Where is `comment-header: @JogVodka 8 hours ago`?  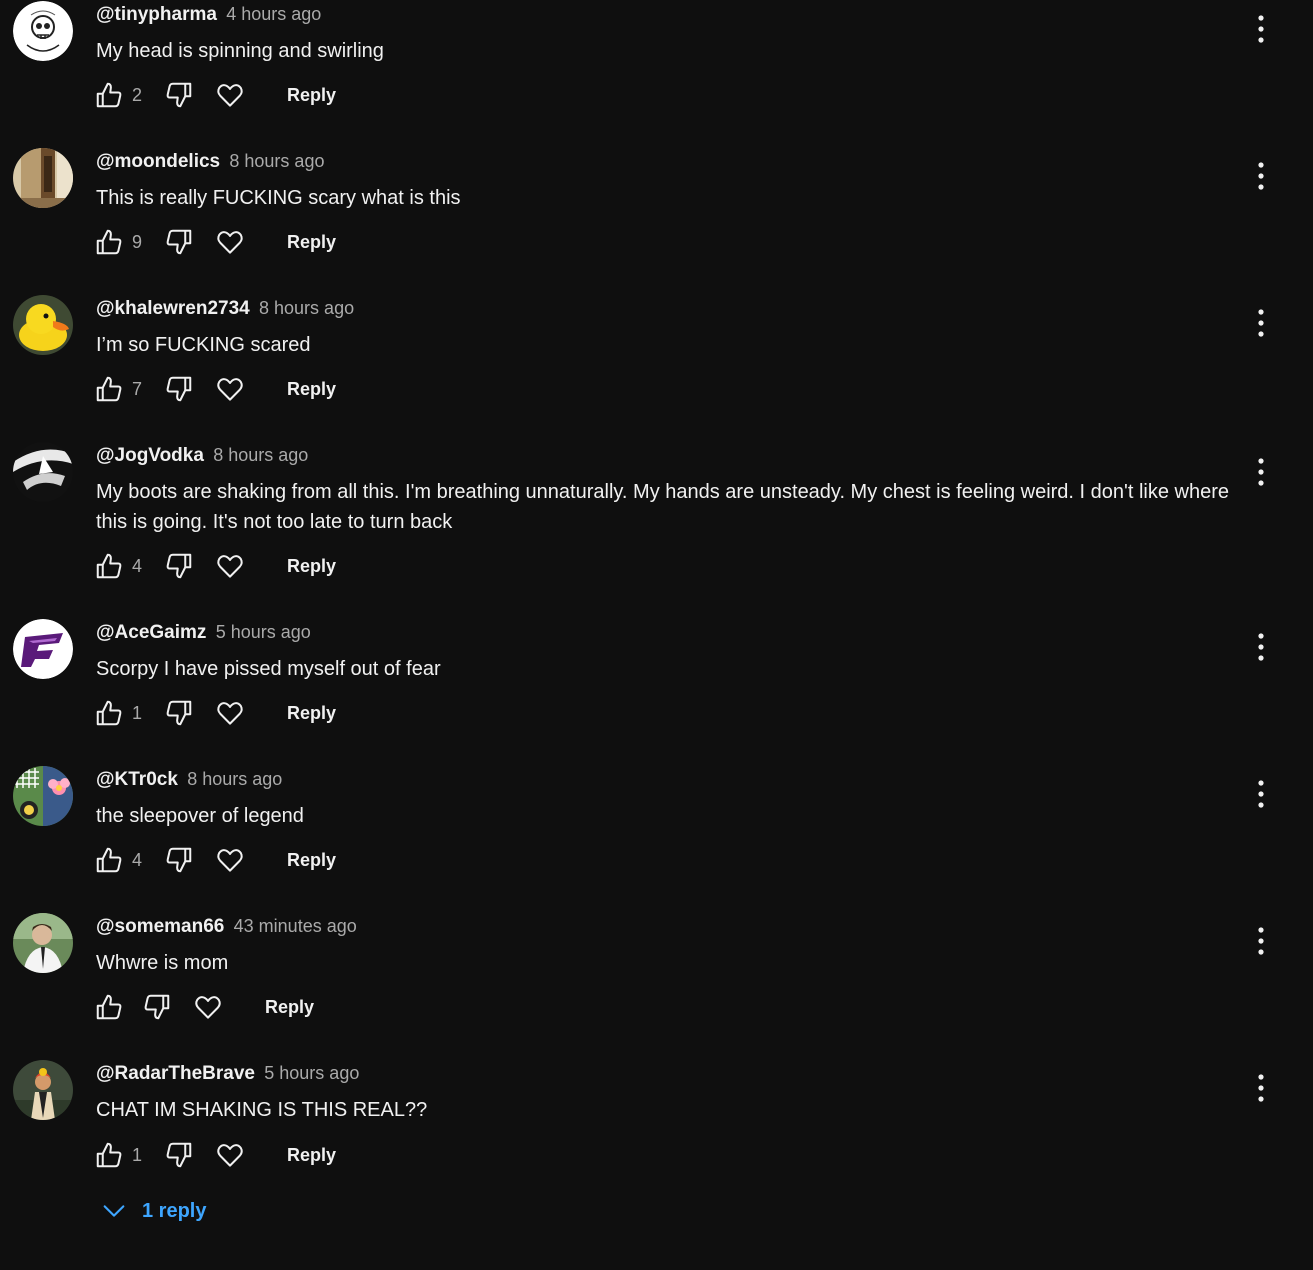 comment-header: @JogVodka 8 hours ago is located at coordinates (202, 455).